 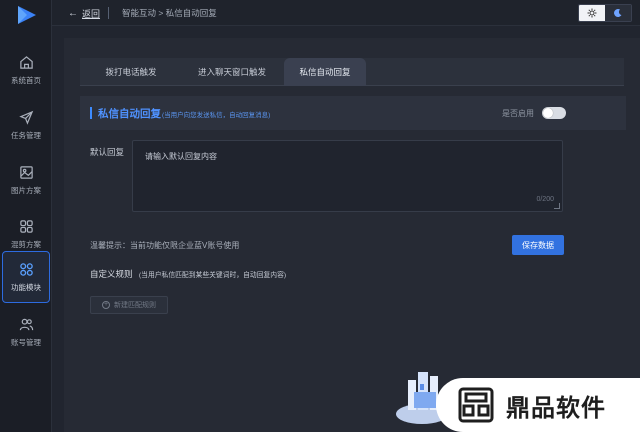 I want to click on tab-call-trigger: 拨打电话触发, so click(x=131, y=72).